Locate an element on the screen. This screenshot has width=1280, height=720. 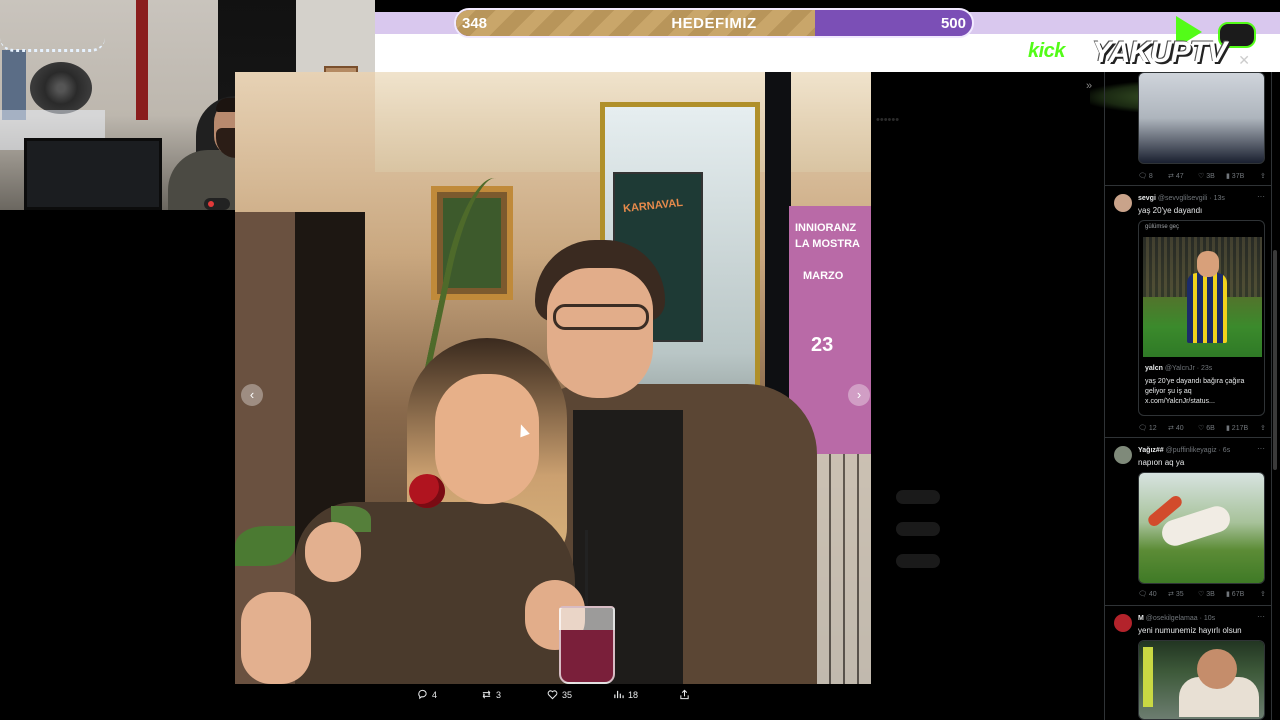
next-image-button: › is located at coordinates (859, 395).